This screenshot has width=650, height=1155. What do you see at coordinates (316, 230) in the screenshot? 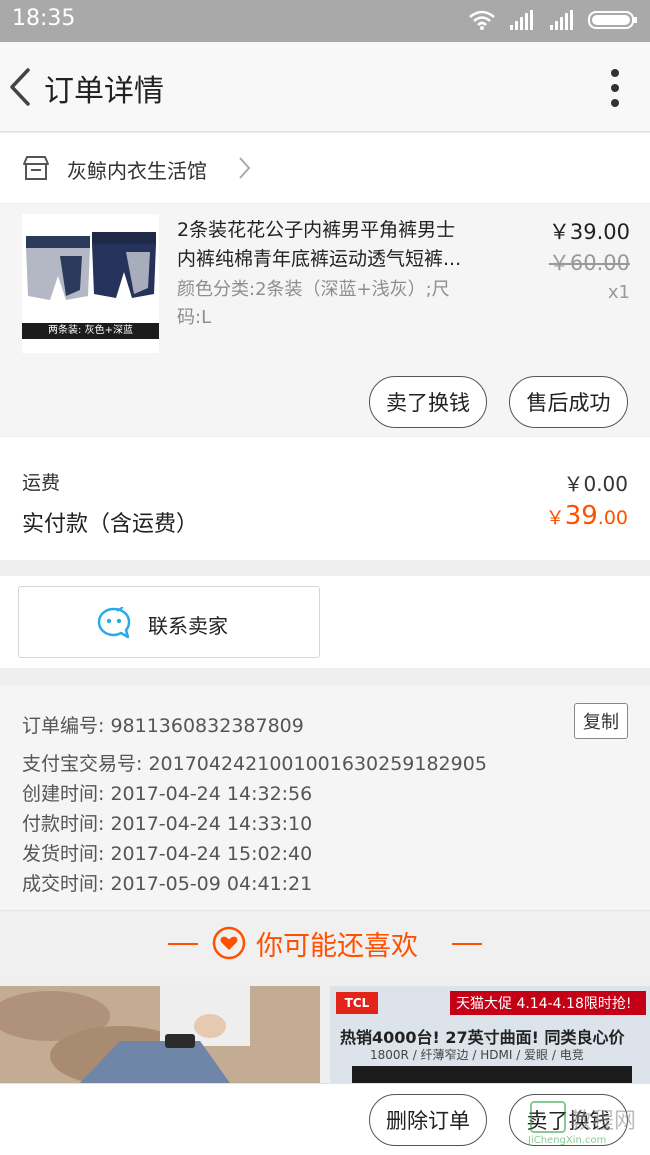
I see `product-name-line: 2条装花花公子内裤男平角裤男士` at bounding box center [316, 230].